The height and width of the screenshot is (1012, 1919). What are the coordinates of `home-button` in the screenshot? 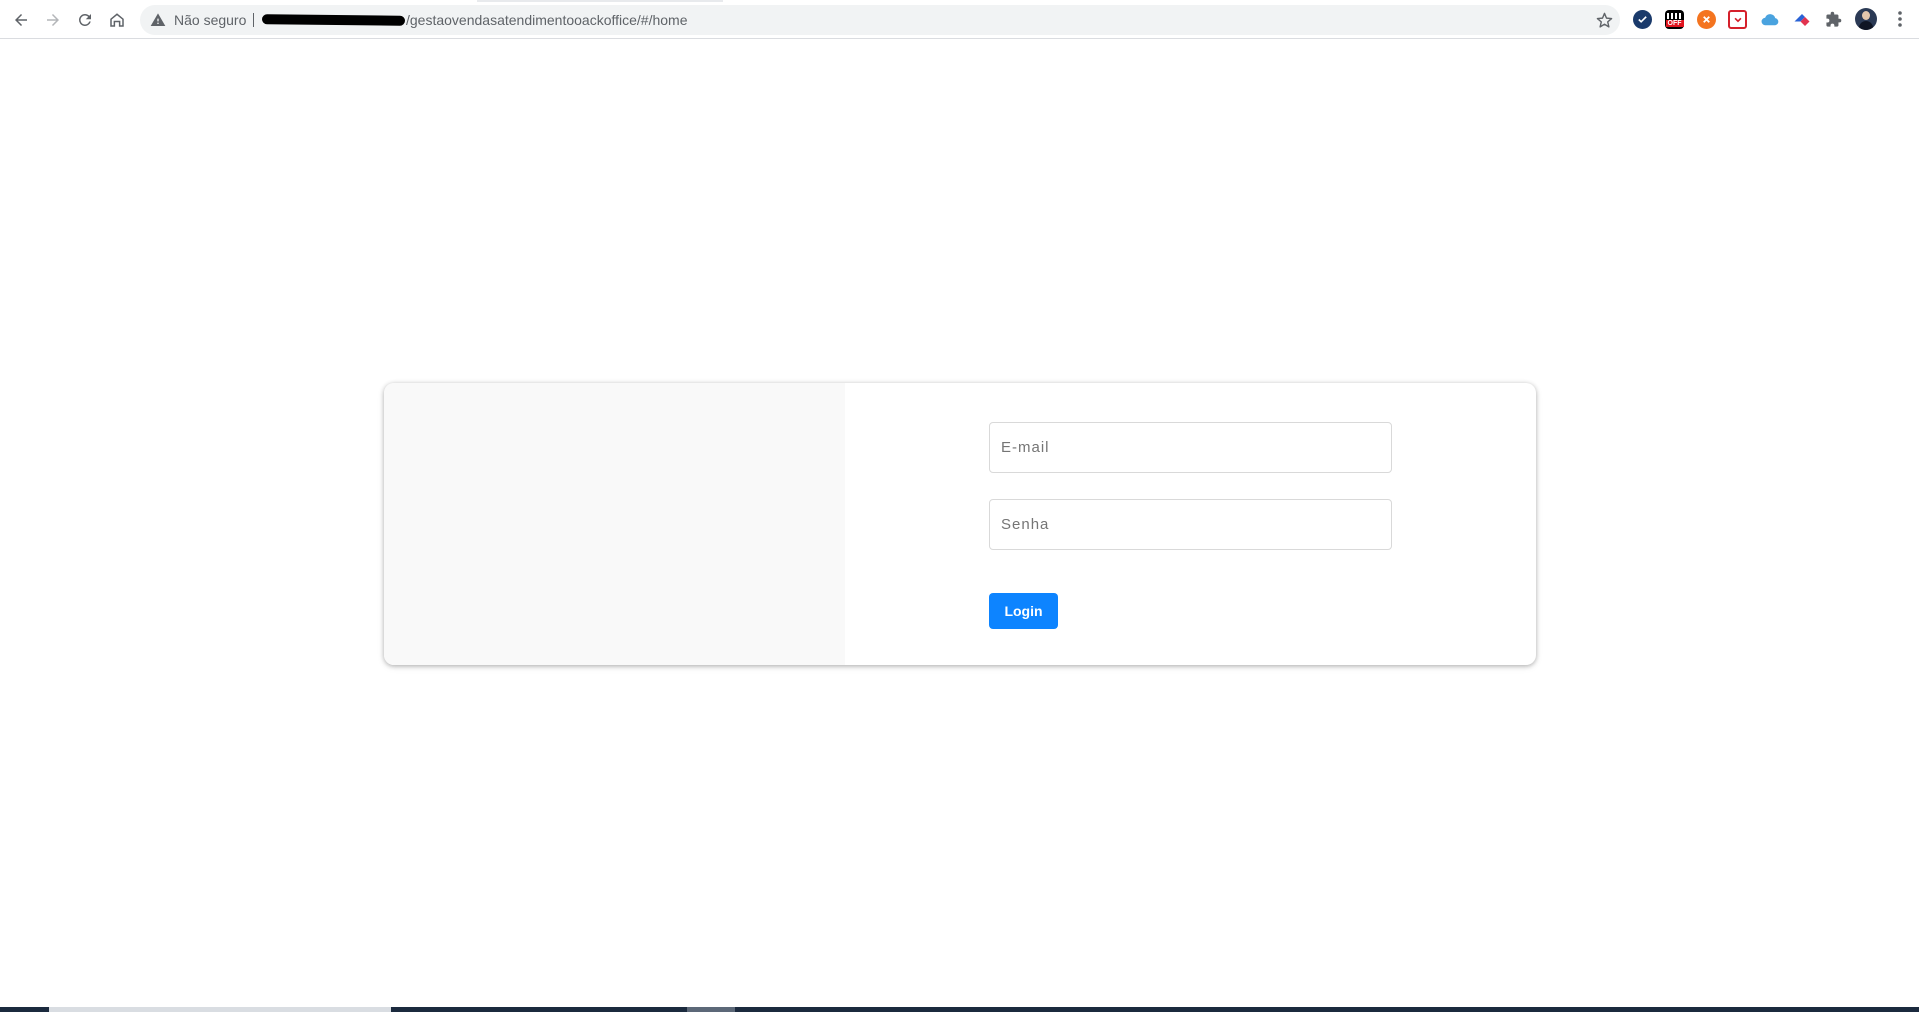 It's located at (117, 20).